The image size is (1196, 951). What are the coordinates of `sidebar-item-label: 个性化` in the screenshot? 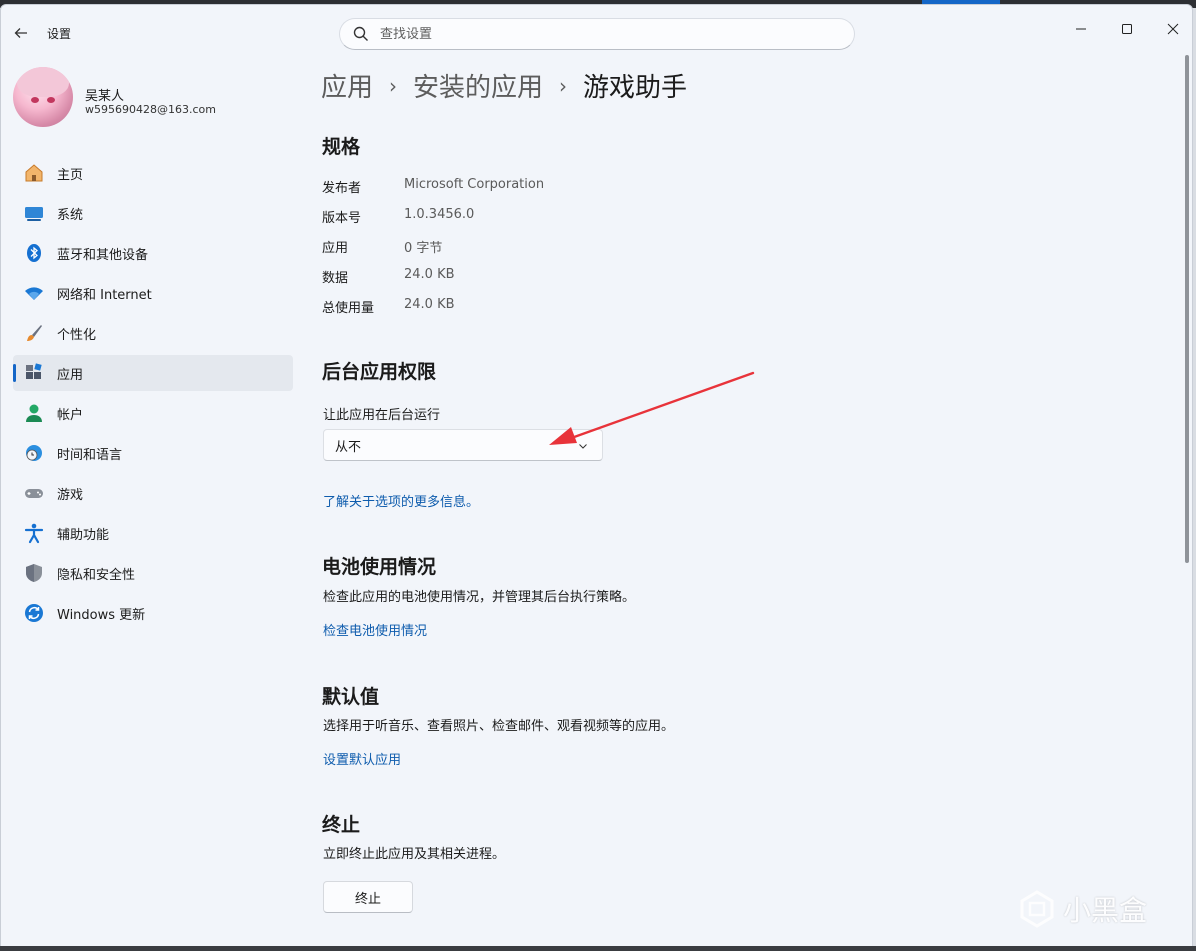 It's located at (77, 335).